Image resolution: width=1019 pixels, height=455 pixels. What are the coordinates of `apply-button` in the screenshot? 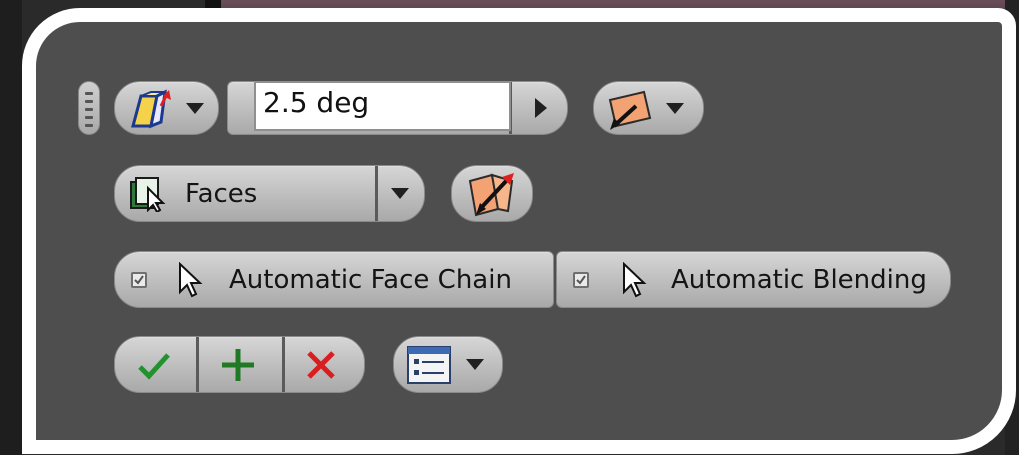 It's located at (238, 365).